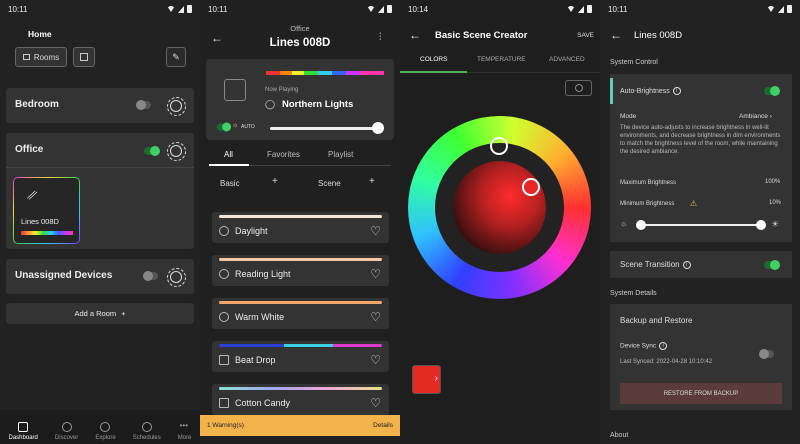  Describe the element at coordinates (641, 225) in the screenshot. I see `min-knob` at that location.